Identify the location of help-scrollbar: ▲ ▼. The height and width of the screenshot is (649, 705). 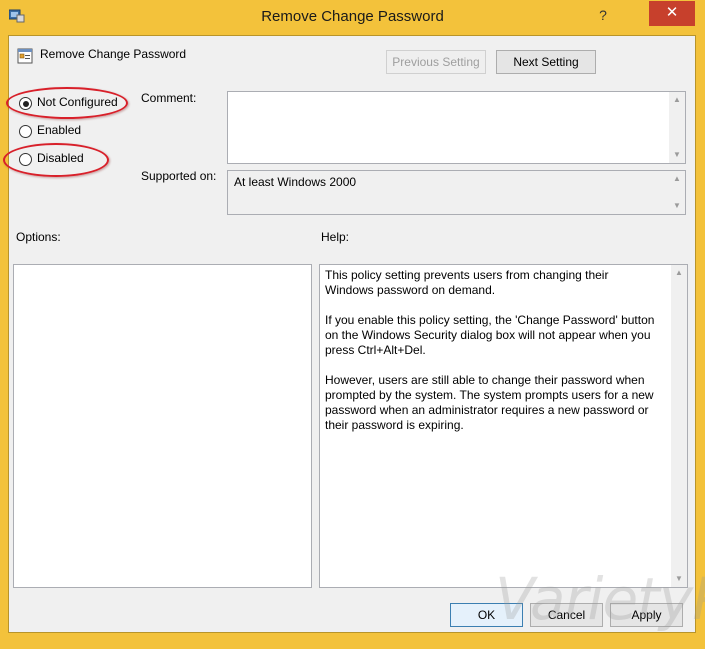
(679, 426).